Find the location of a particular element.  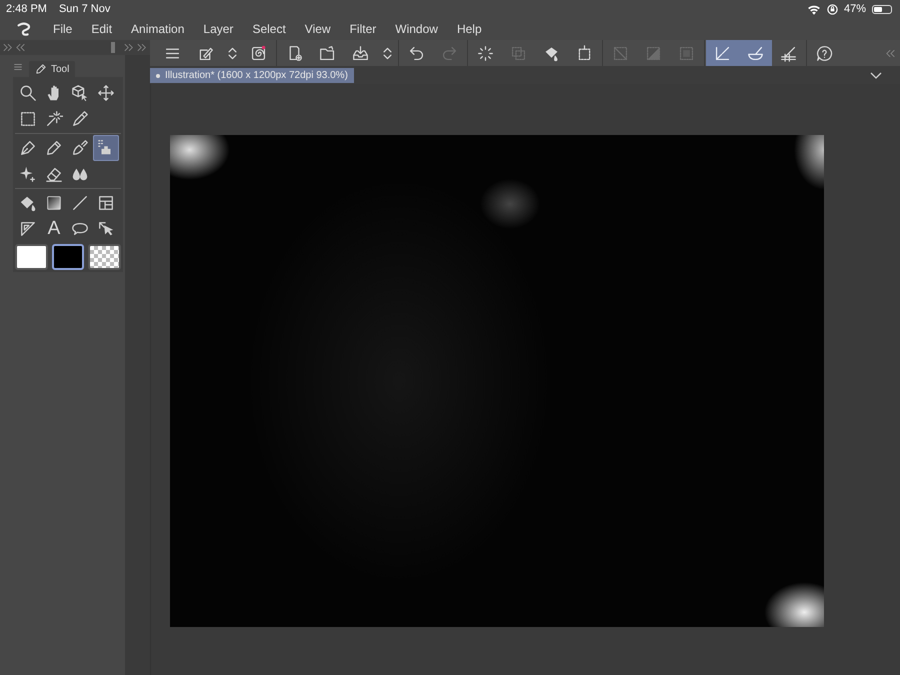

tool-tab: Tool is located at coordinates (52, 69).